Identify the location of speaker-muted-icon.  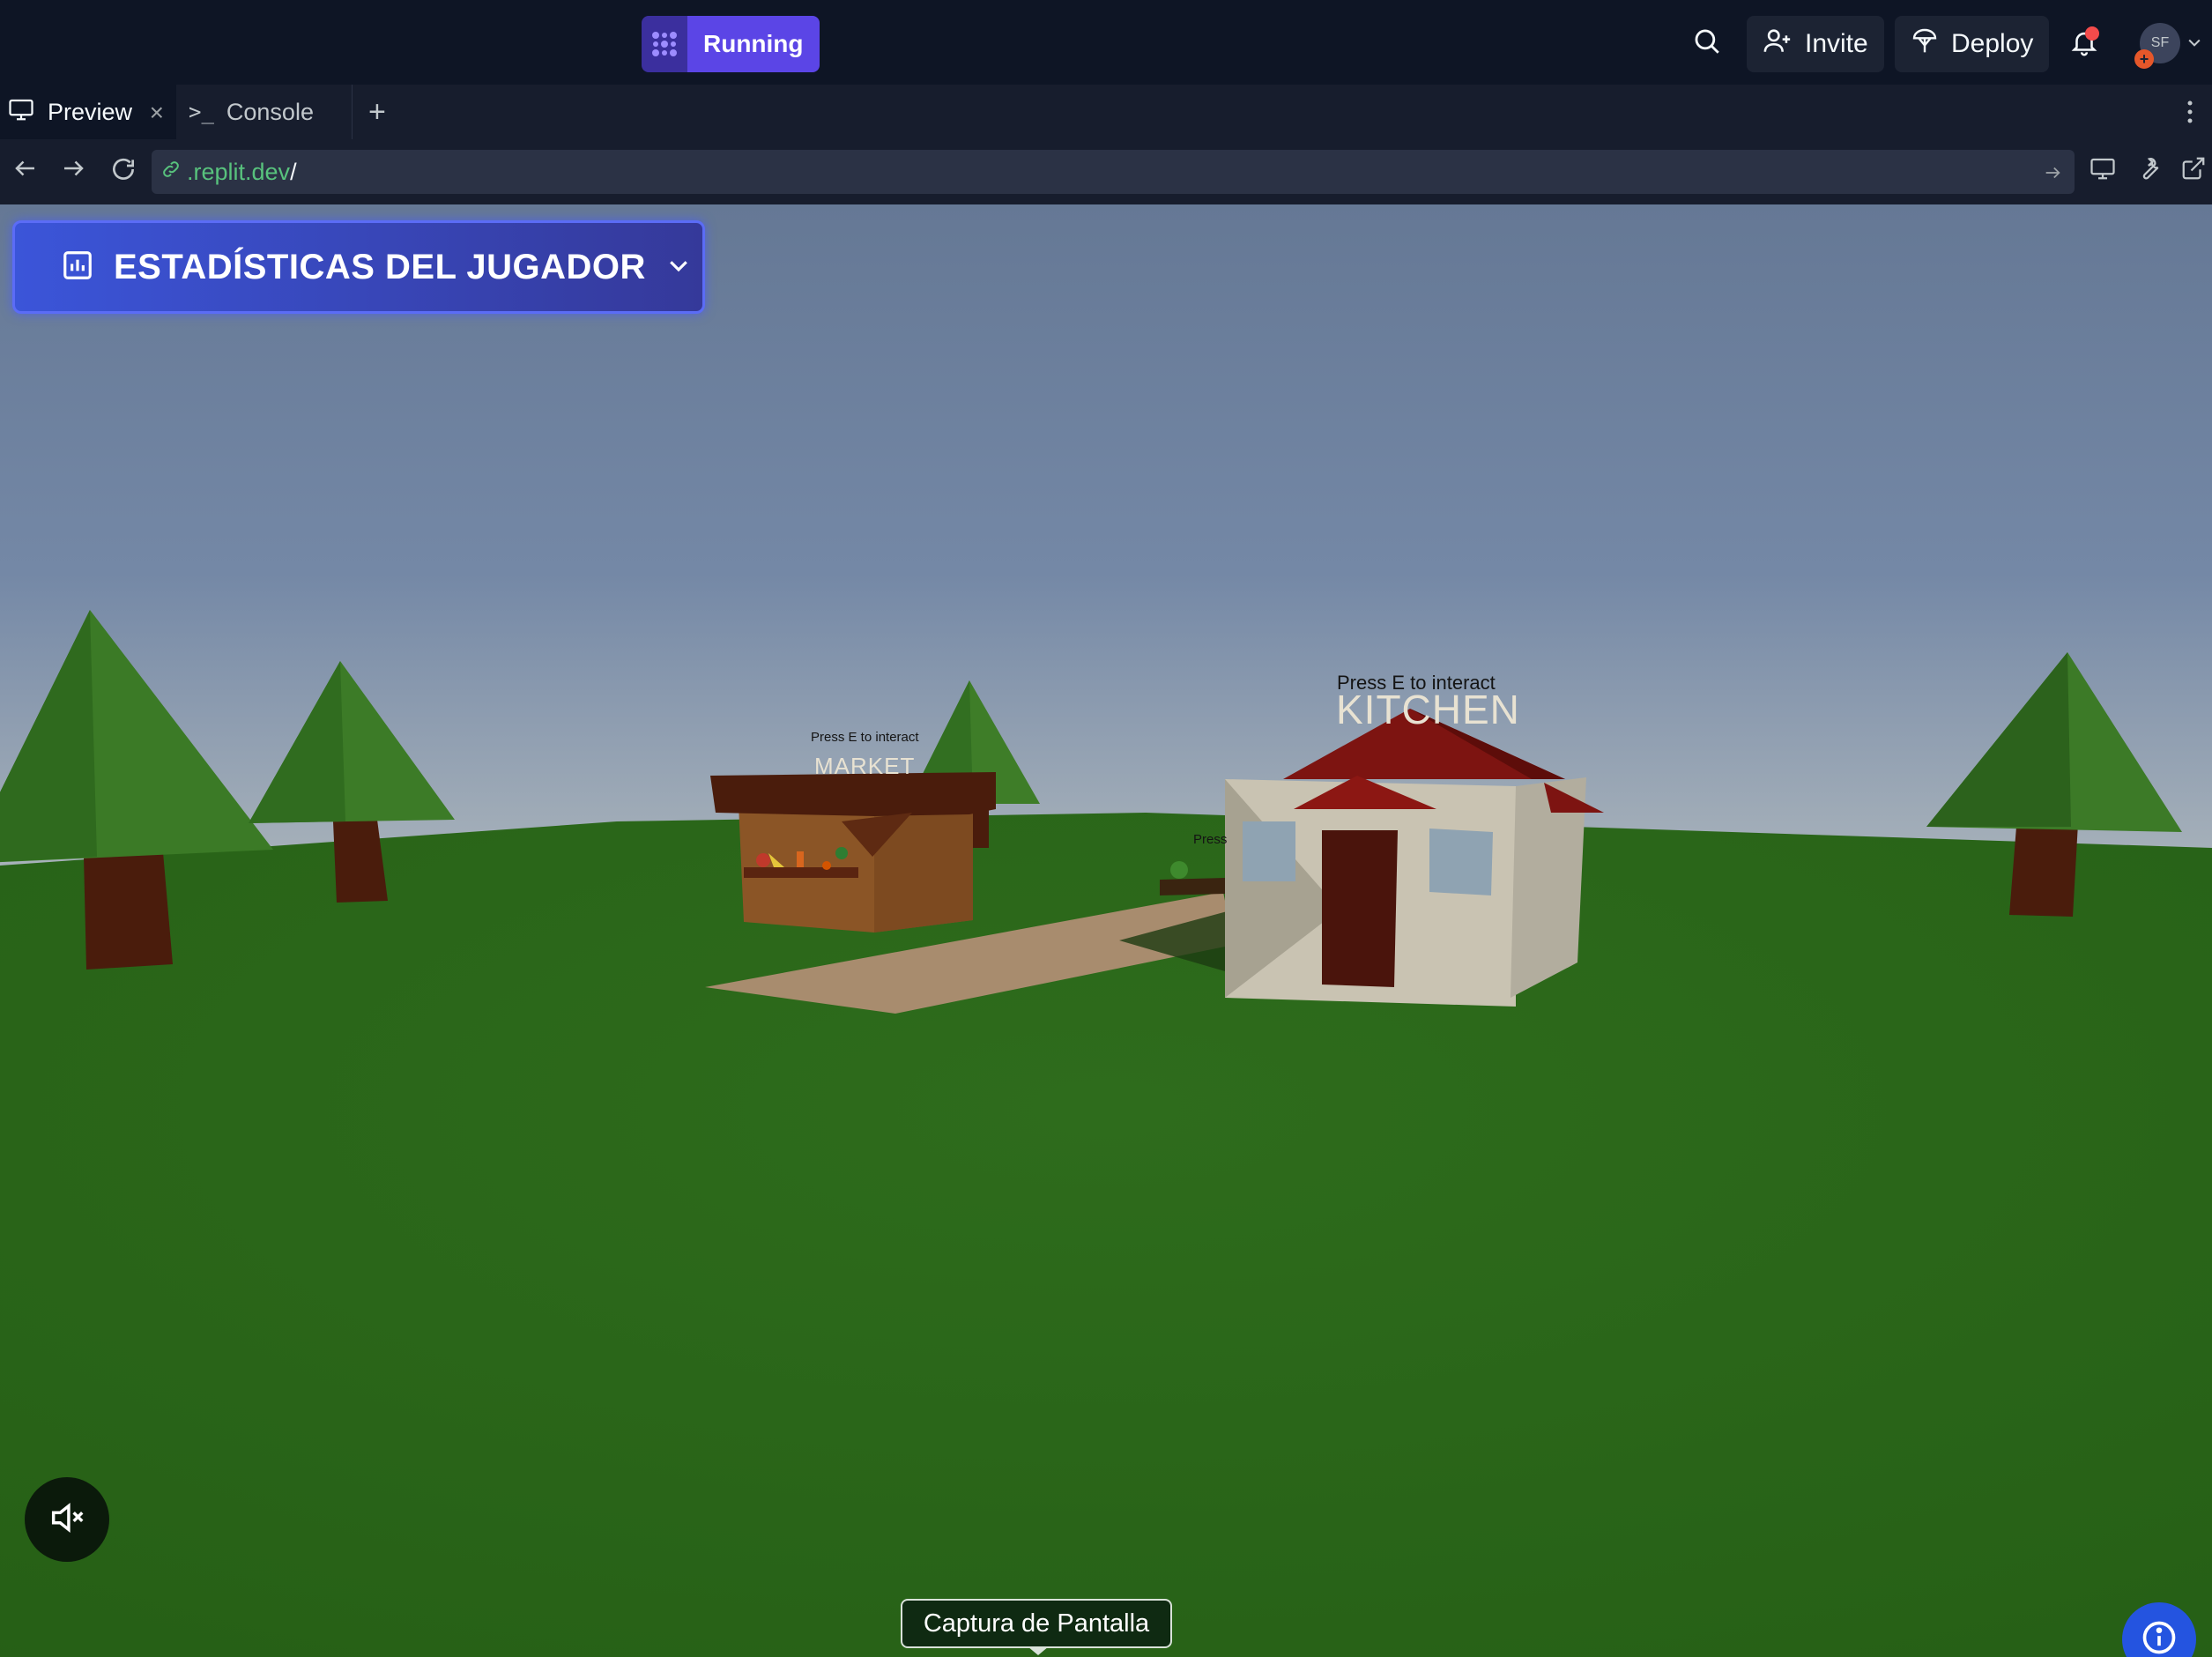
(67, 1519).